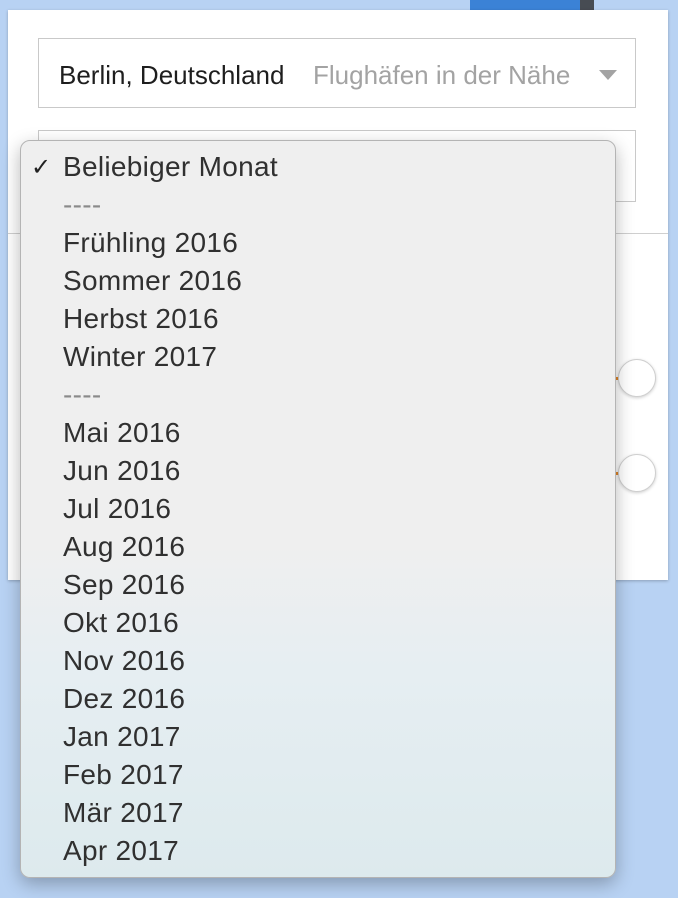  I want to click on menu-item-label: Winter 2017, so click(140, 356).